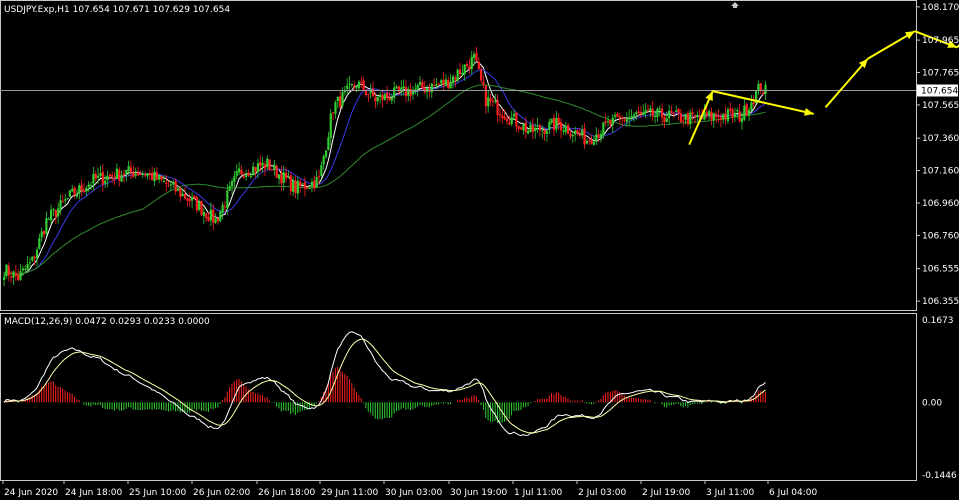 The image size is (959, 500). I want to click on forecast-arrowhead, so click(809, 111).